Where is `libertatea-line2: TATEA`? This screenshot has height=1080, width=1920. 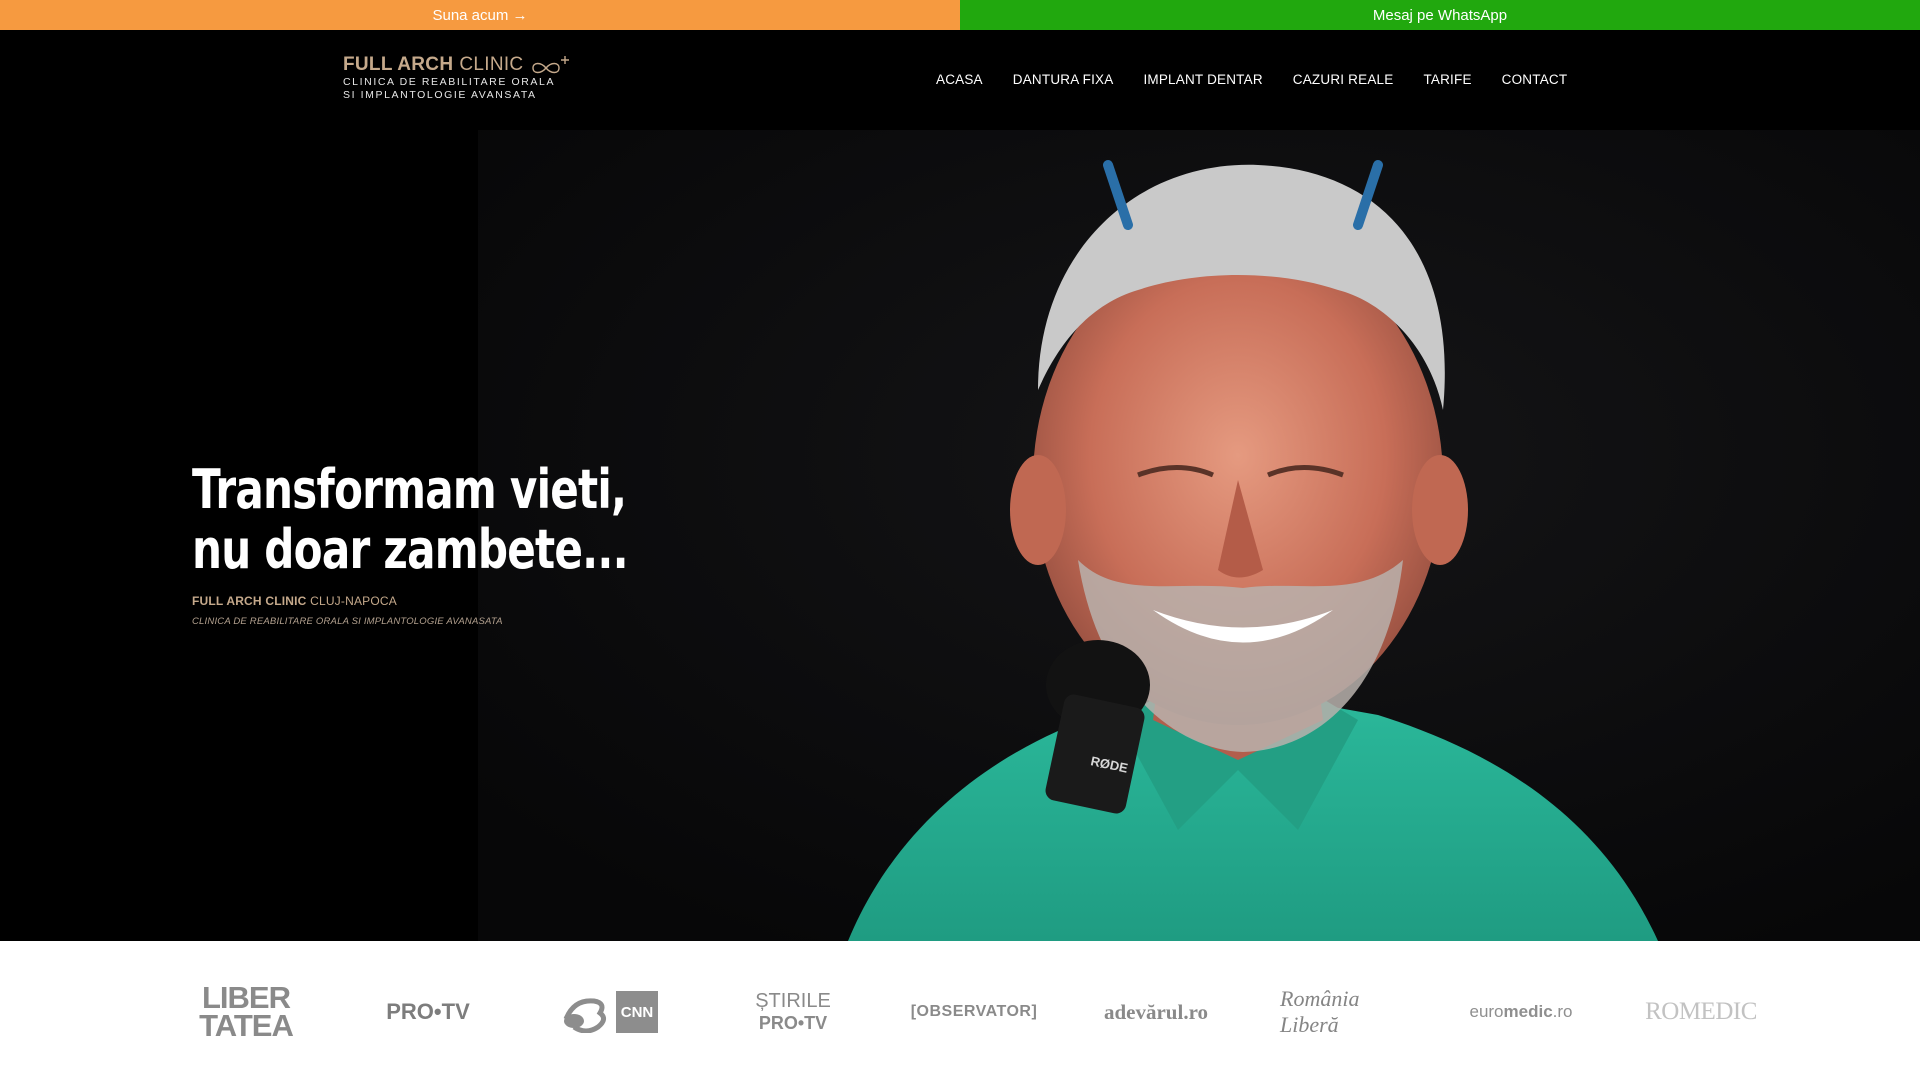 libertatea-line2: TATEA is located at coordinates (246, 1025).